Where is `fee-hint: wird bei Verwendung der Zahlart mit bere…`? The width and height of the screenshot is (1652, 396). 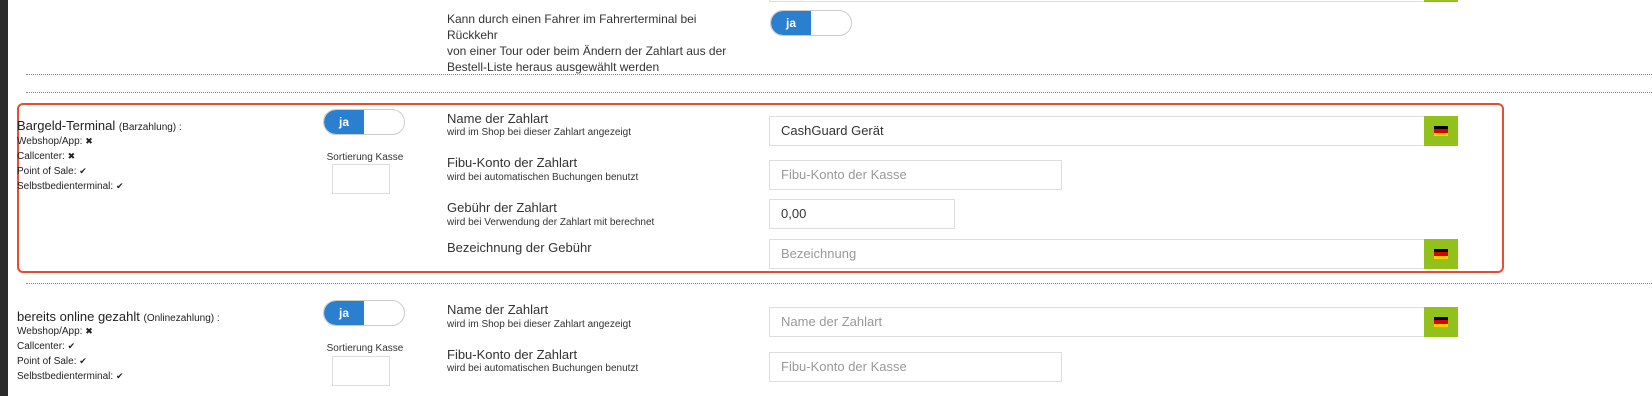 fee-hint: wird bei Verwendung der Zahlart mit bere… is located at coordinates (551, 222).